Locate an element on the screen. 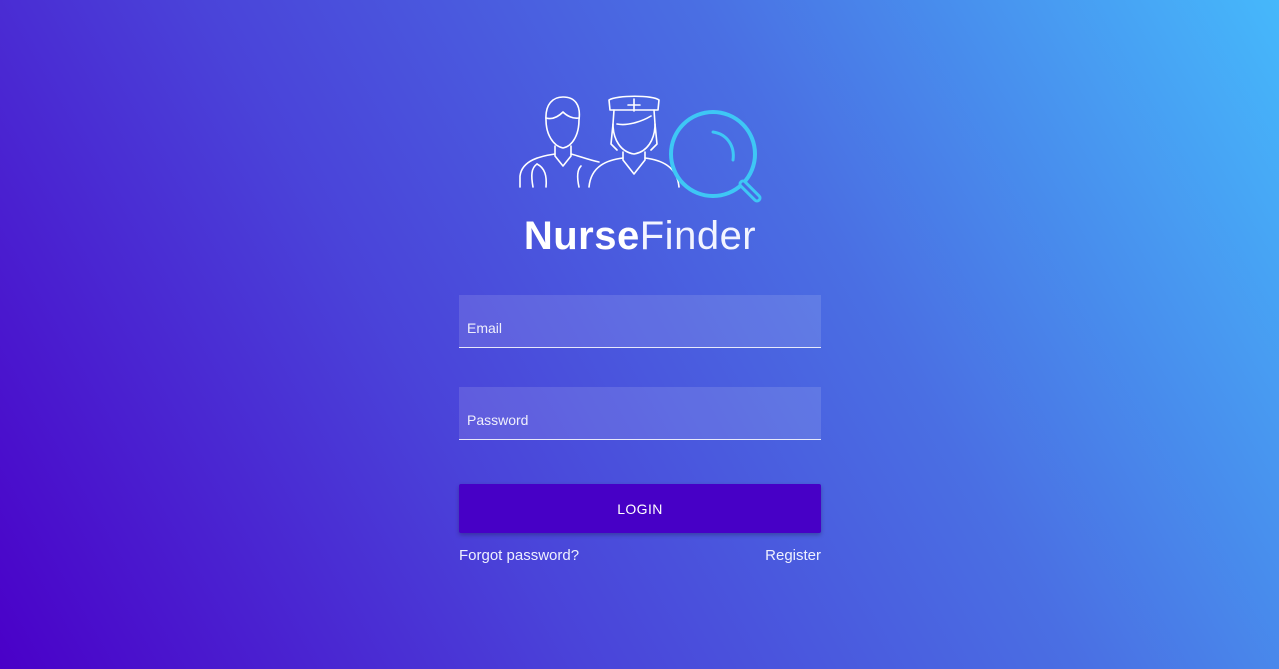 The image size is (1279, 669). doctor-icon is located at coordinates (559, 142).